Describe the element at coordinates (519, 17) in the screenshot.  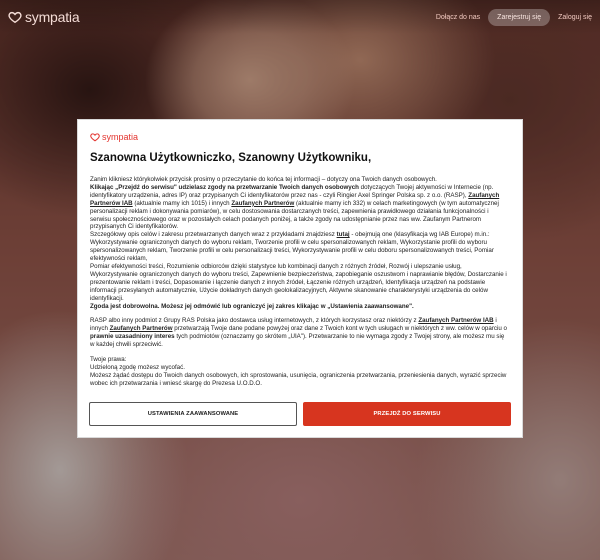
I see `register-button: Zarejestruj się` at that location.